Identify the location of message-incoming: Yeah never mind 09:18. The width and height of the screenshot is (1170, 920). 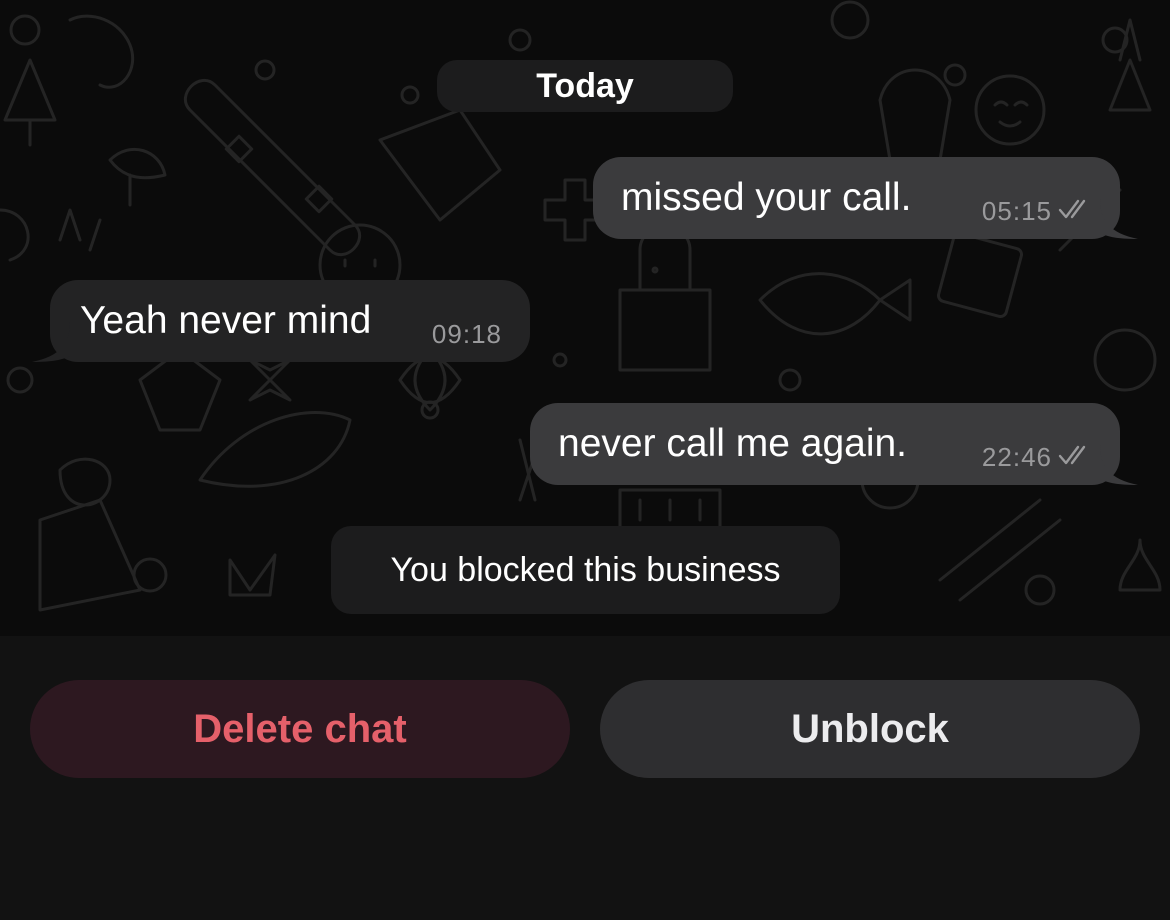
(281, 321).